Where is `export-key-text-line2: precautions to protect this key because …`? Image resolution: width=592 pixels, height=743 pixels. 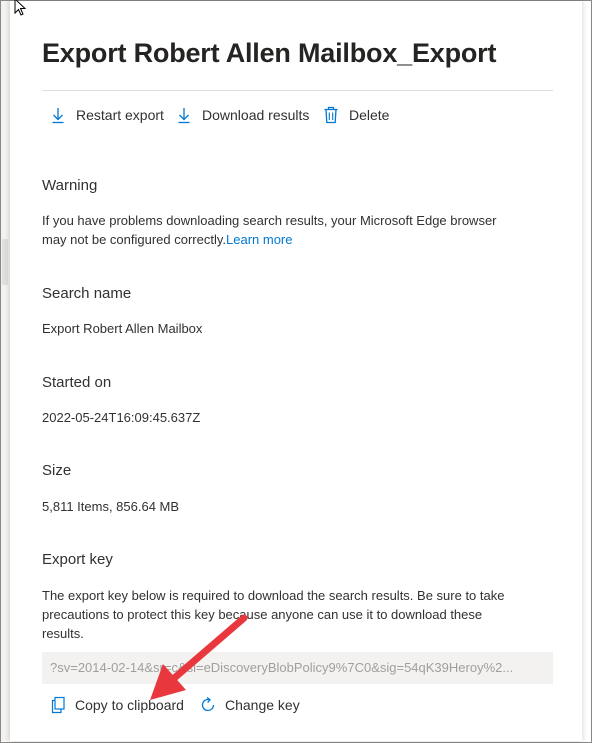 export-key-text-line2: precautions to protect this key because … is located at coordinates (262, 614).